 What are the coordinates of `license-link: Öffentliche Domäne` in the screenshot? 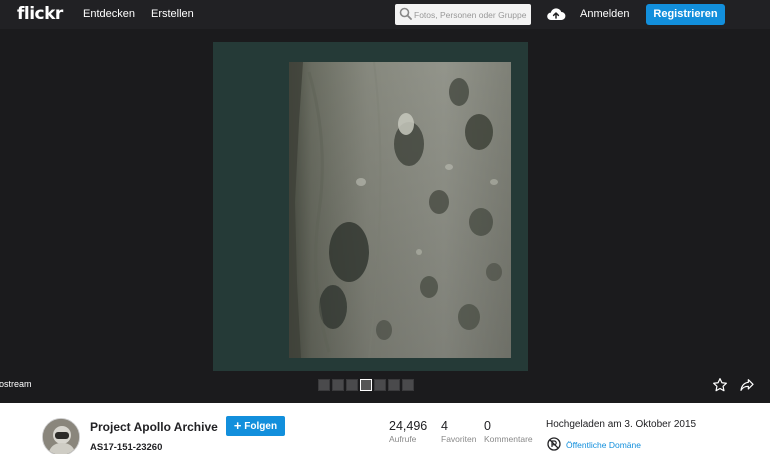 It's located at (603, 445).